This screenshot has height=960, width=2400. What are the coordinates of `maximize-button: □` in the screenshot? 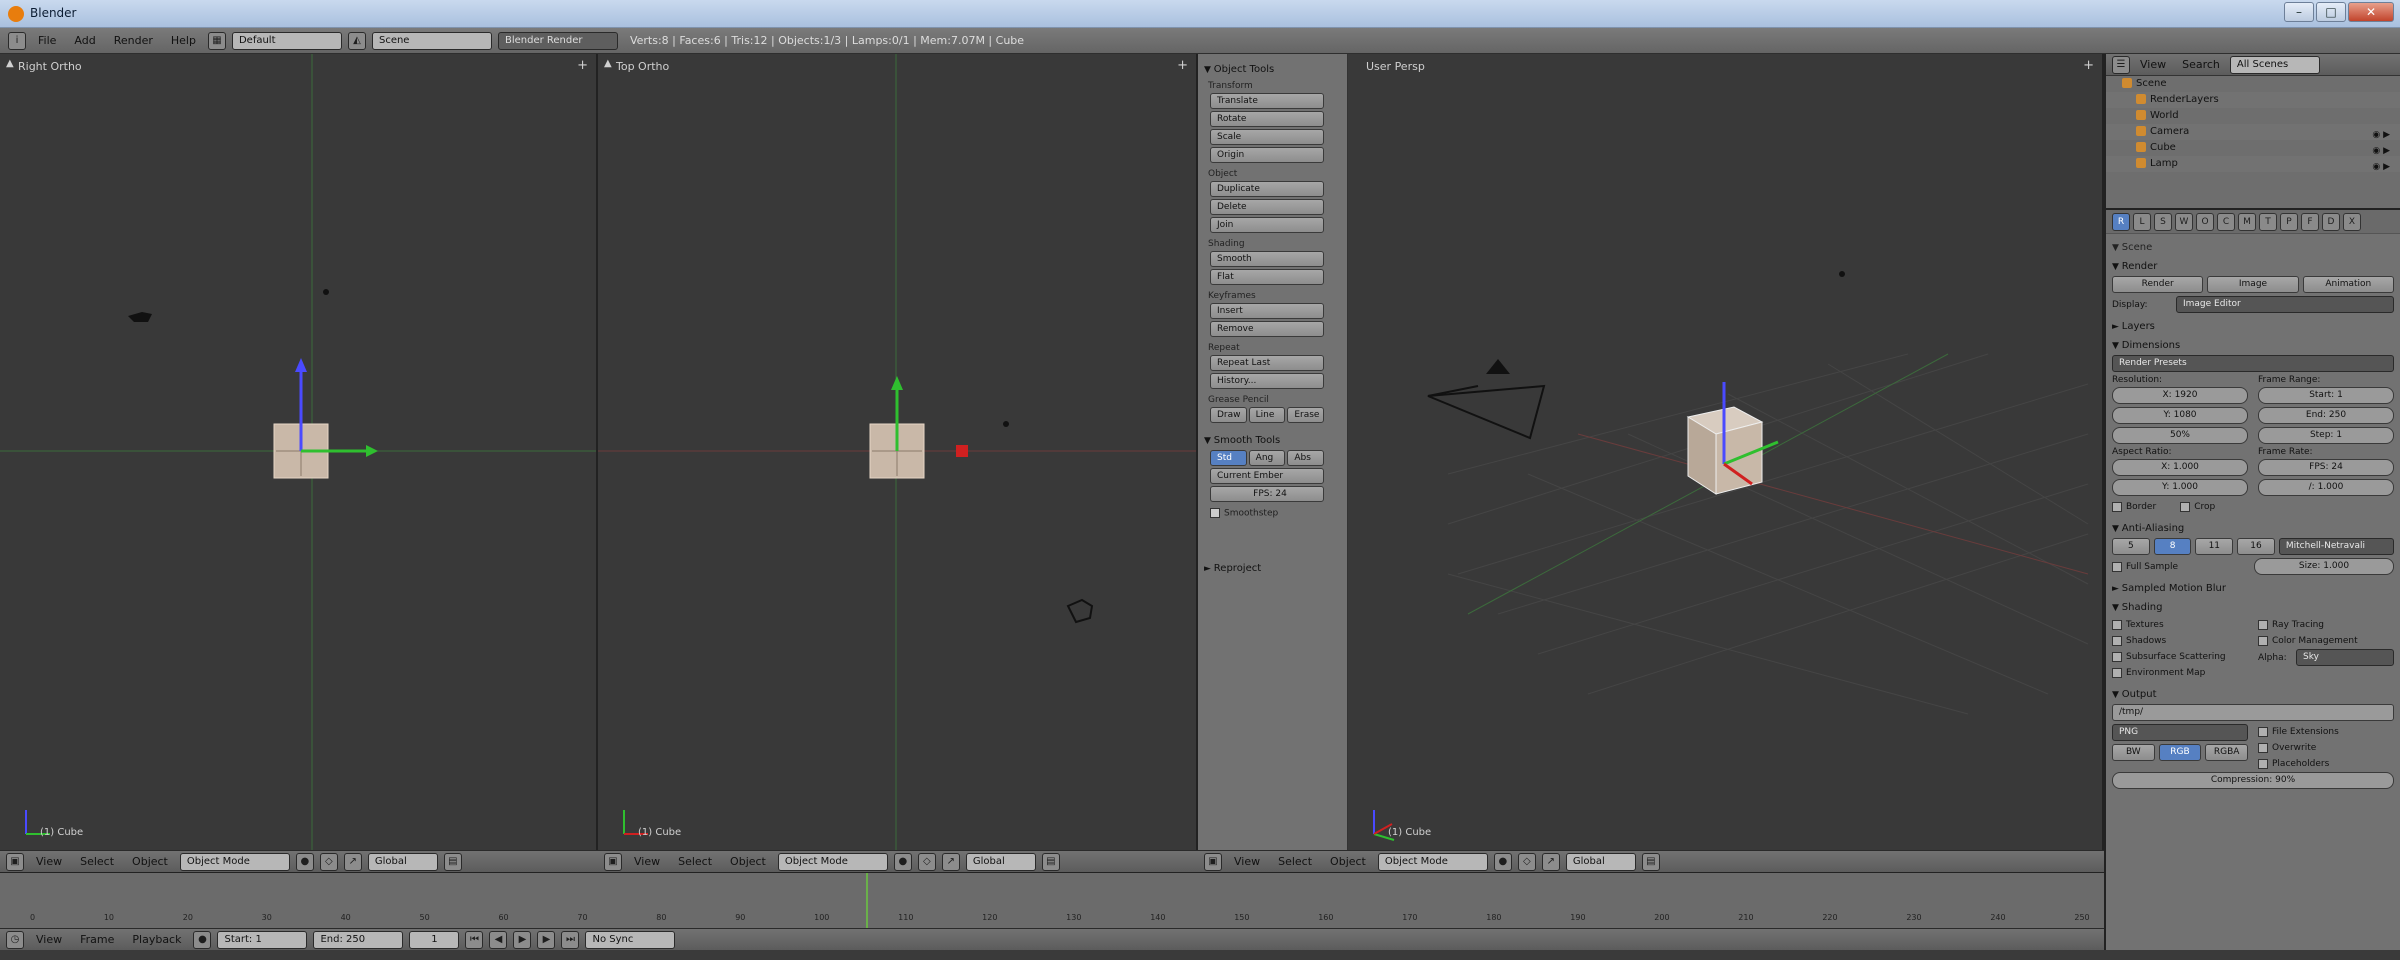 It's located at (2331, 12).